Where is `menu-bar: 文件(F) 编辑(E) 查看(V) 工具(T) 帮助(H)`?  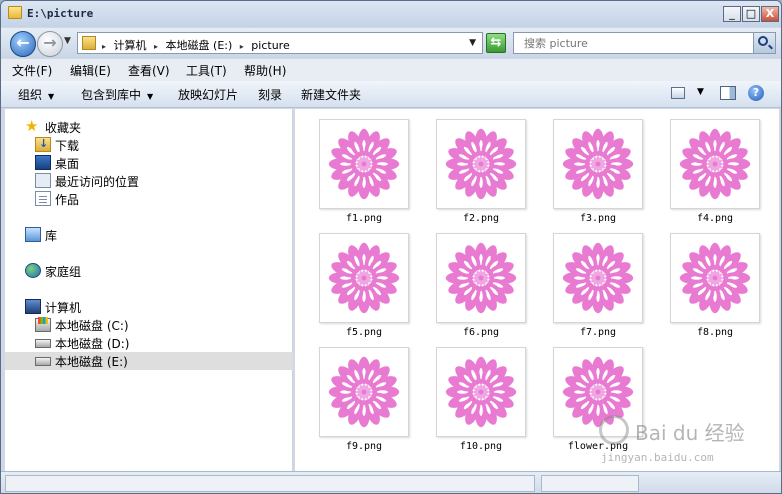 menu-bar: 文件(F) 编辑(E) 查看(V) 工具(T) 帮助(H) is located at coordinates (391, 70).